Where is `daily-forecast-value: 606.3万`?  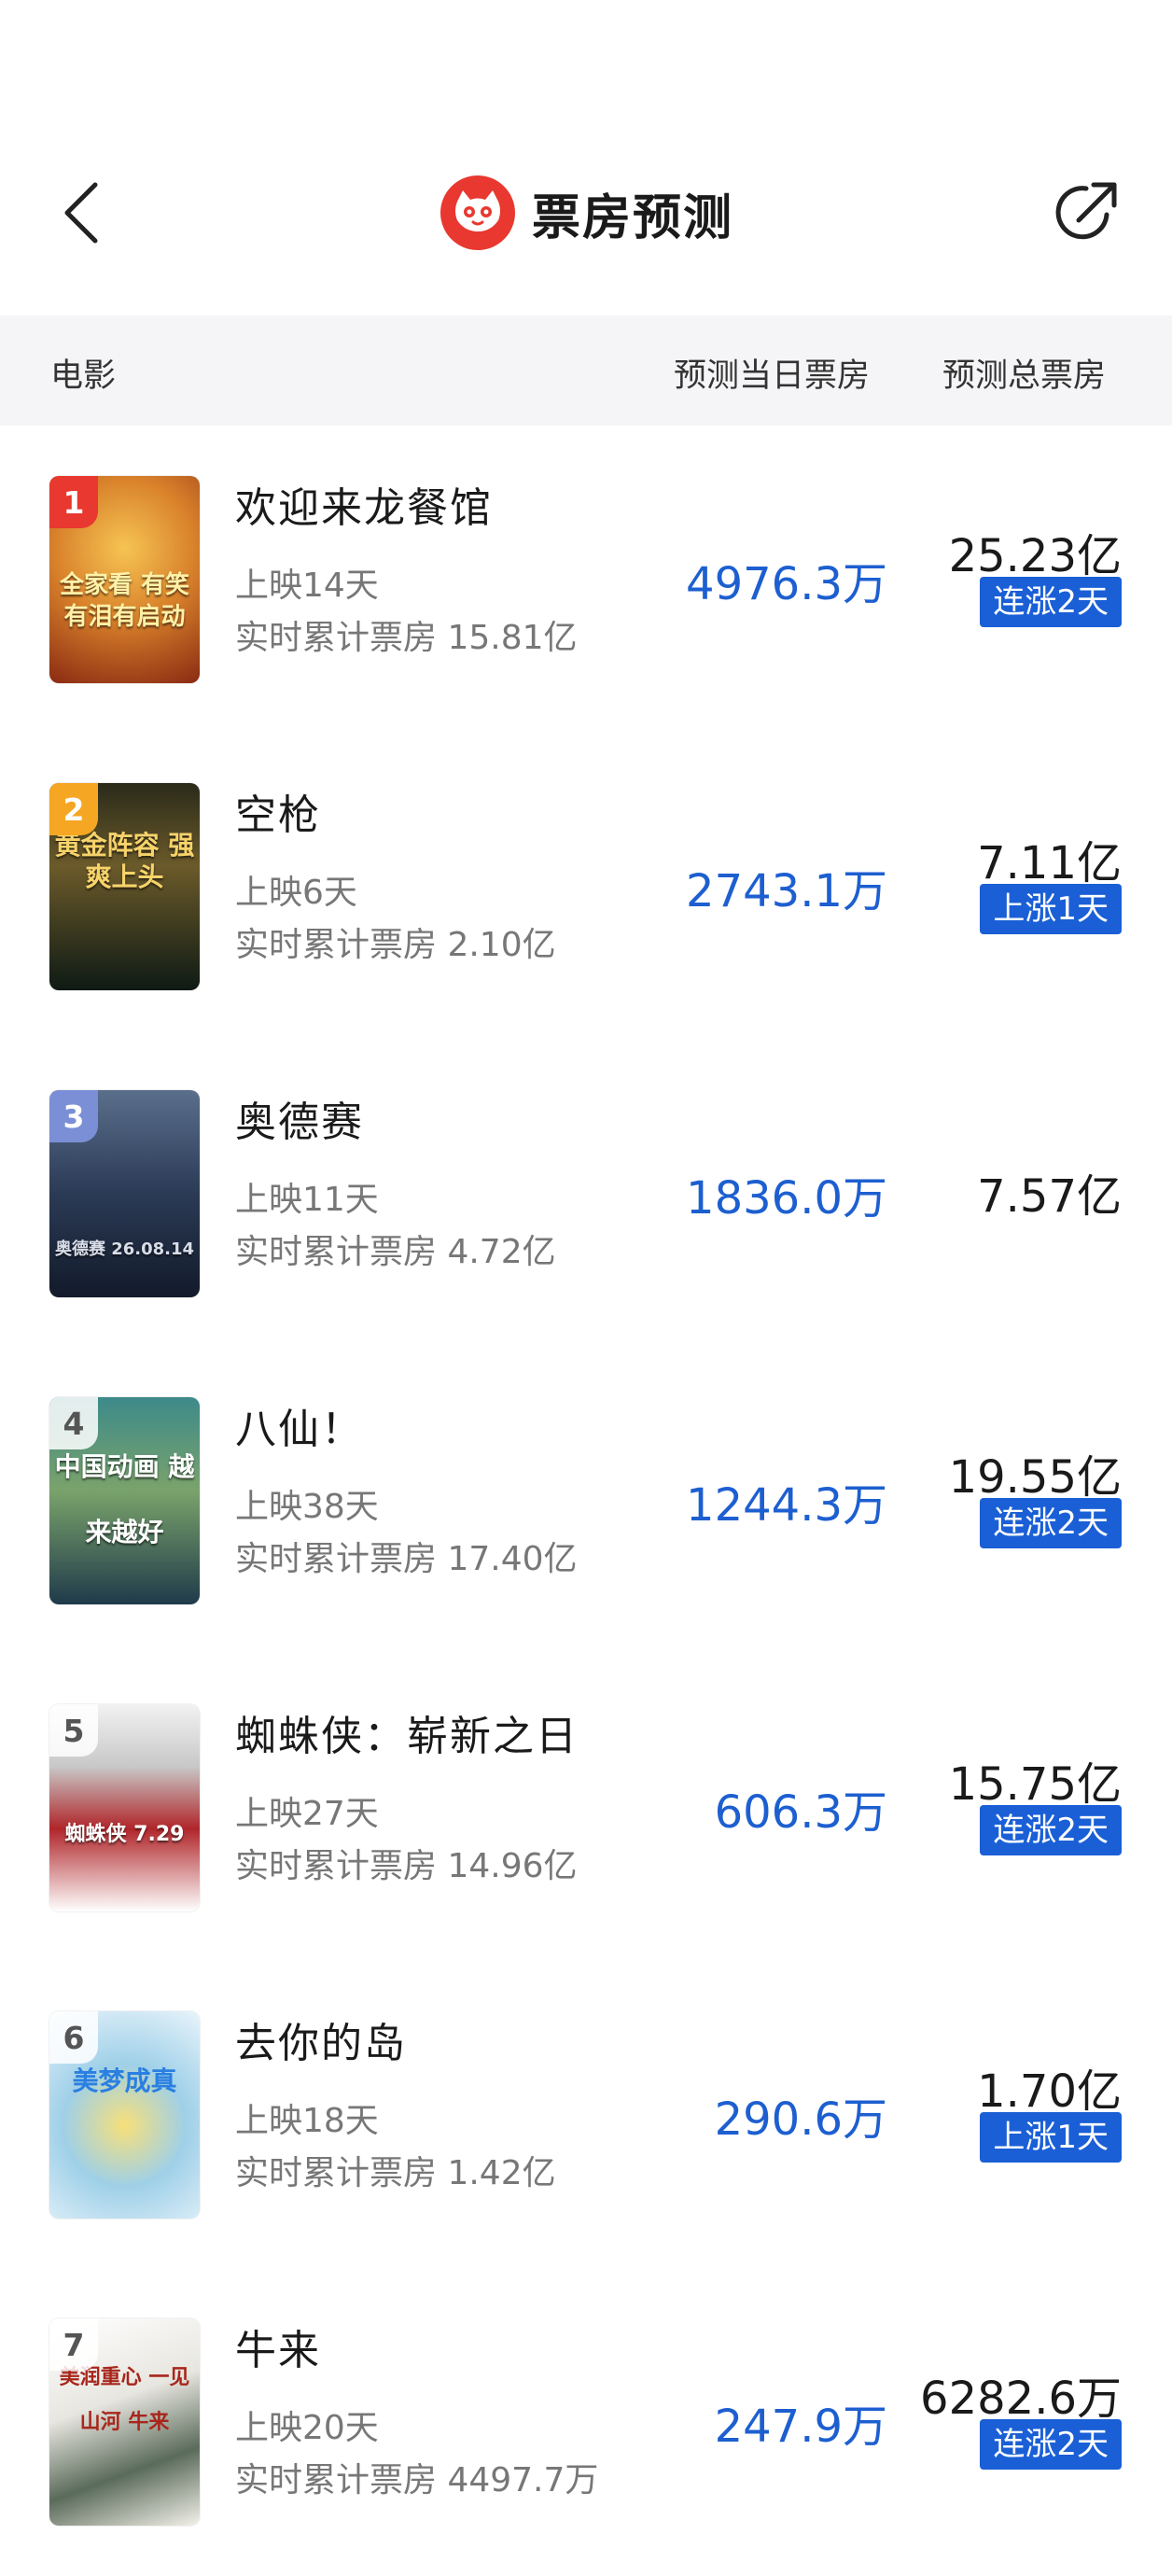
daily-forecast-value: 606.3万 is located at coordinates (800, 1812).